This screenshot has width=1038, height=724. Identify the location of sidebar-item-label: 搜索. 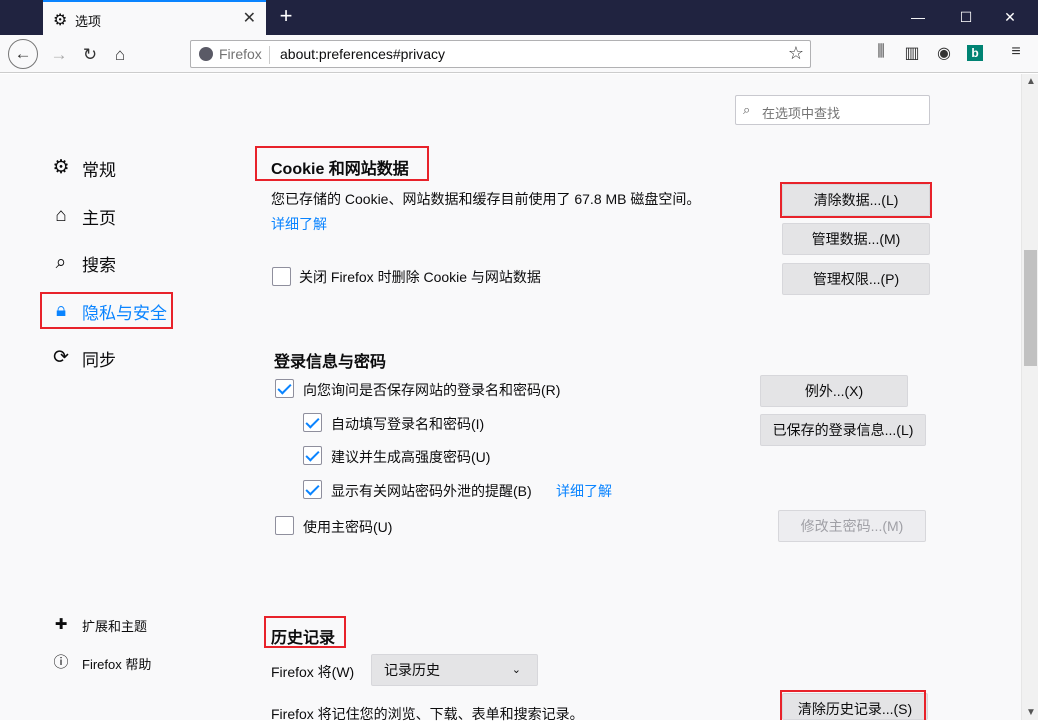
(99, 265).